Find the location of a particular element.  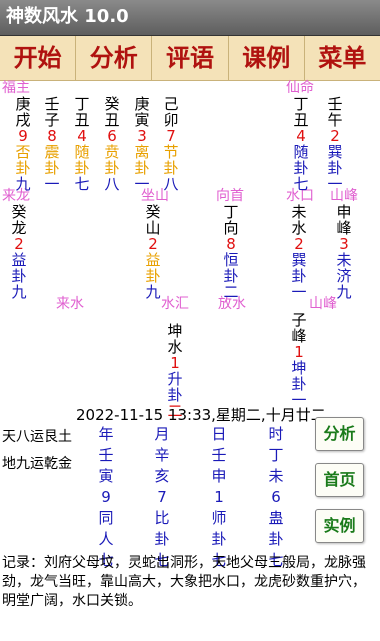

pillar-branch: 未 is located at coordinates (276, 476).